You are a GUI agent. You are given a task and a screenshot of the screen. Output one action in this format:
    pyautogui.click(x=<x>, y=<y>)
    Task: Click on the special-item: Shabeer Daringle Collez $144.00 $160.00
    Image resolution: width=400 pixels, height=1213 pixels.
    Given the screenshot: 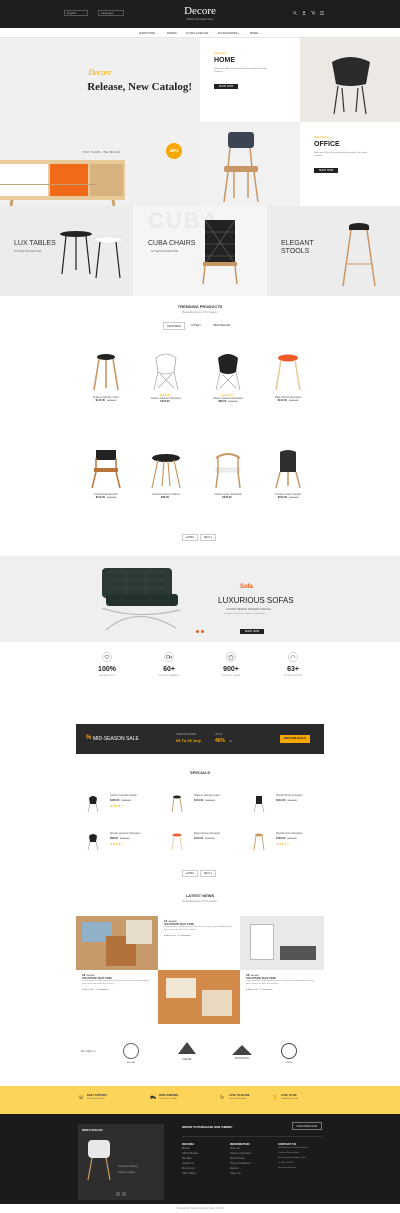 What is the action you would take?
    pyautogui.click(x=208, y=804)
    